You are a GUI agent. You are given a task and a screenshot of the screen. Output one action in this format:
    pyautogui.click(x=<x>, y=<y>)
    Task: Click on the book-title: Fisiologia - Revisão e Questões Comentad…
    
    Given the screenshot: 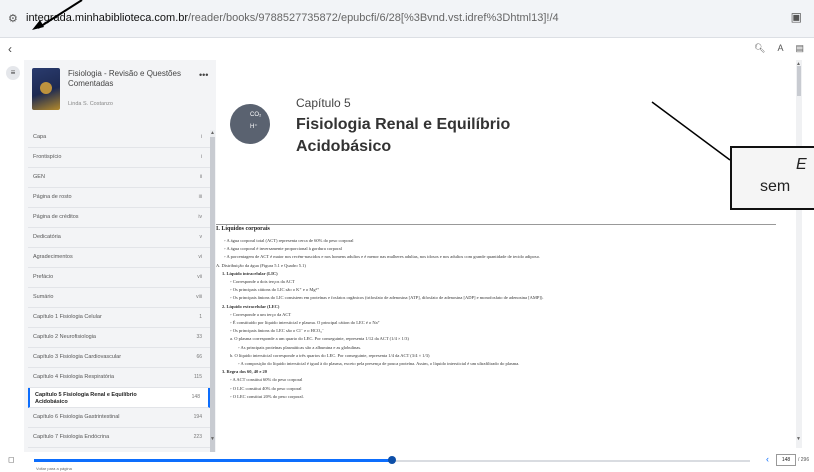 What is the action you would take?
    pyautogui.click(x=124, y=78)
    